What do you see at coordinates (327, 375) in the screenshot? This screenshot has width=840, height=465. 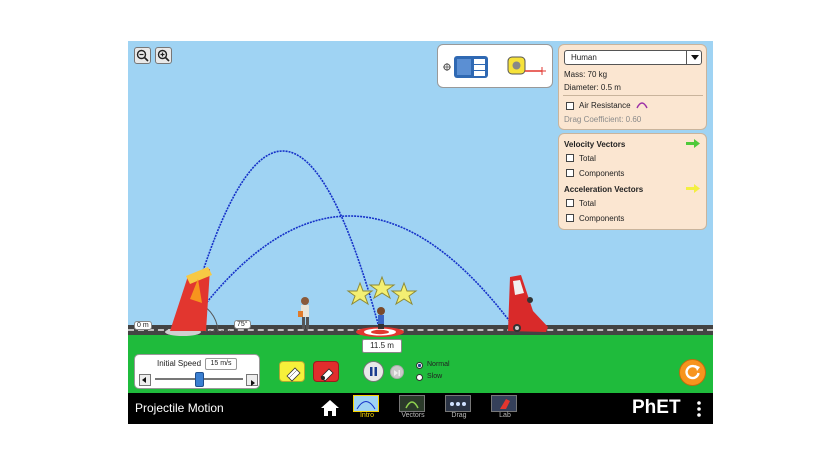 I see `cannon-fire-icon` at bounding box center [327, 375].